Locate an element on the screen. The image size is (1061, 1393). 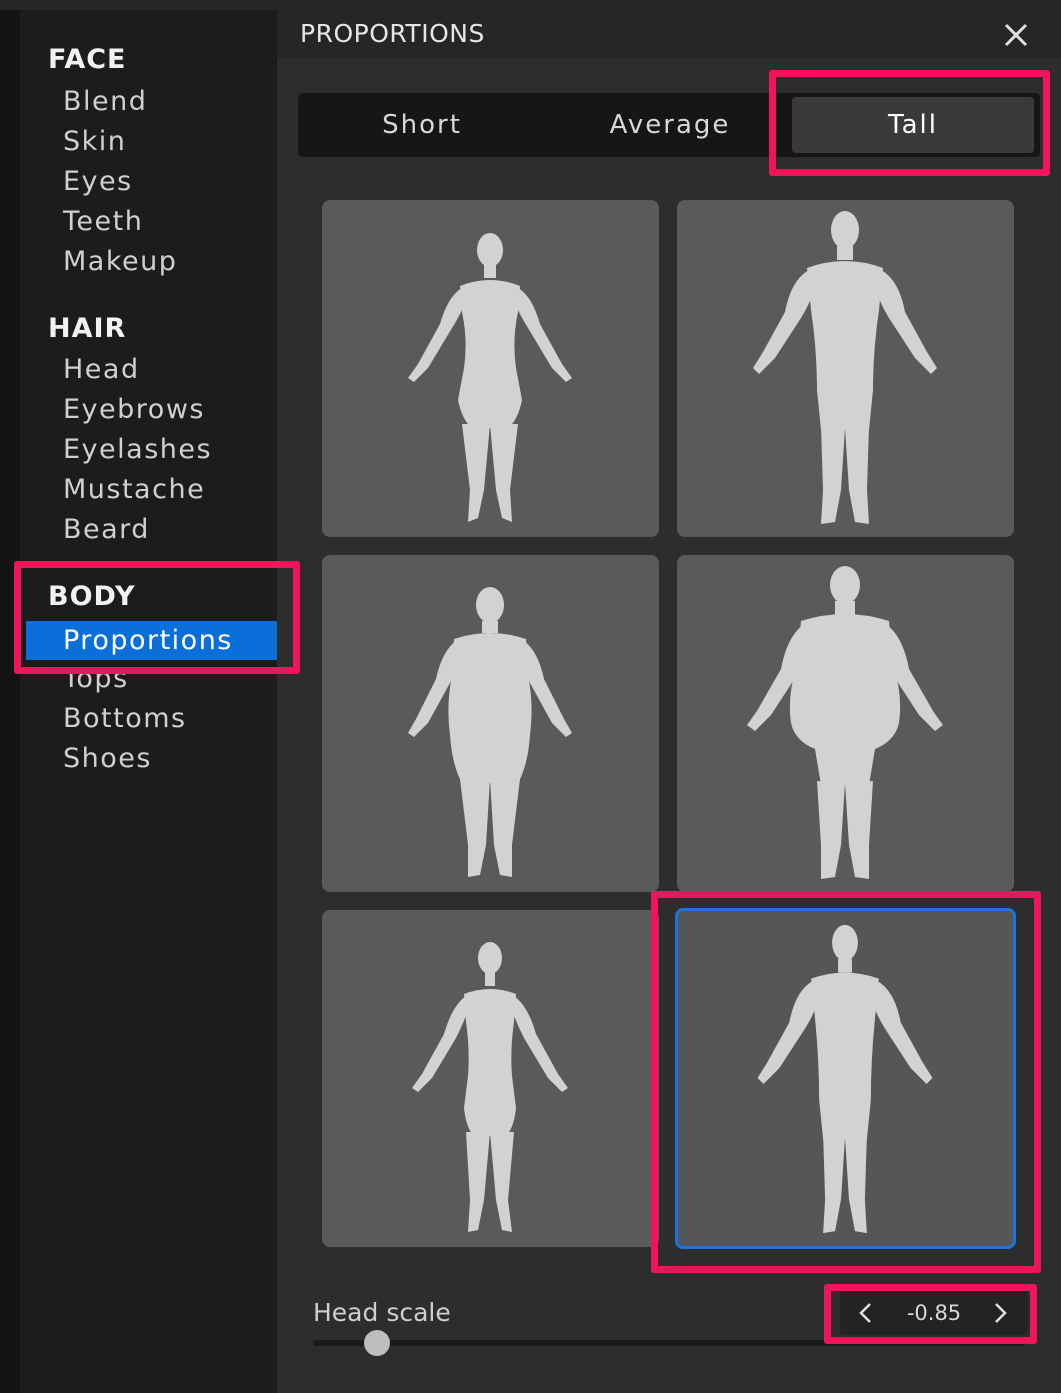
female-slim-figure-icon is located at coordinates (490, 377).